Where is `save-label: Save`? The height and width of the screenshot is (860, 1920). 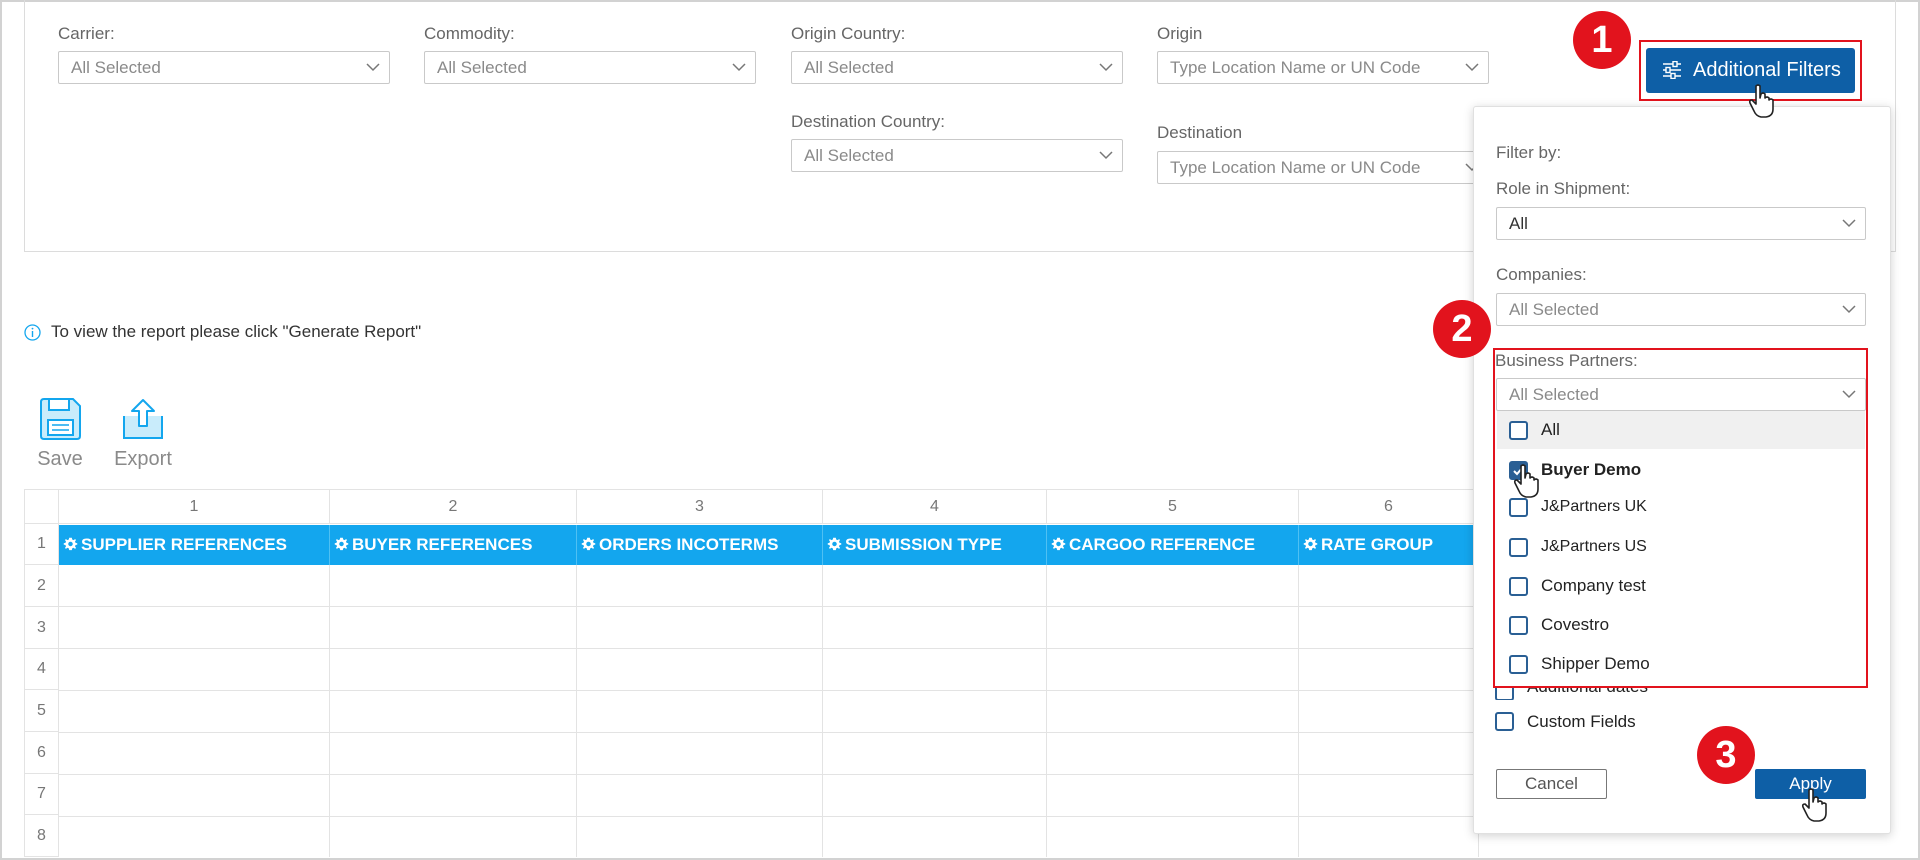
save-label: Save is located at coordinates (60, 459).